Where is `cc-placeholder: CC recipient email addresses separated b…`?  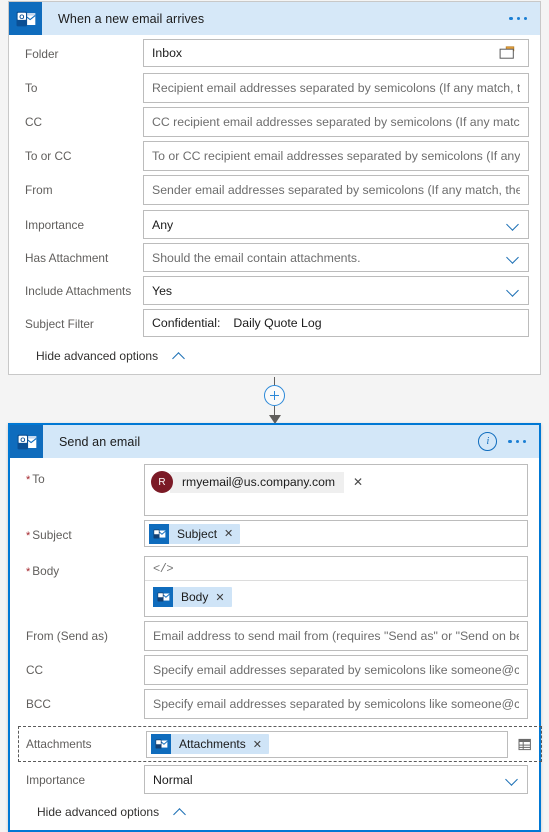 cc-placeholder: CC recipient email addresses separated b… is located at coordinates (336, 122).